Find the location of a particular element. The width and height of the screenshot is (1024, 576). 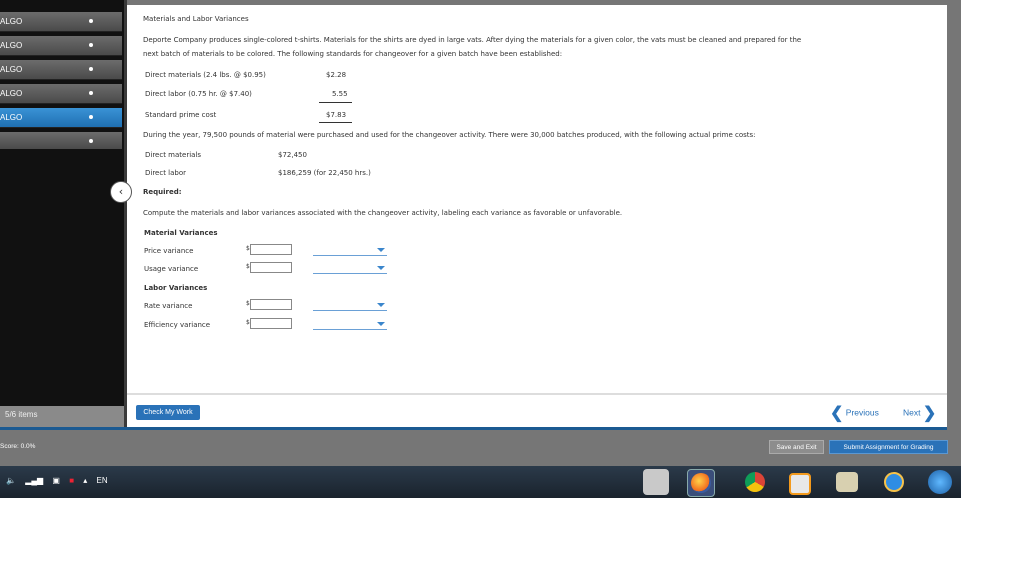

rate-variance-input is located at coordinates (271, 304).